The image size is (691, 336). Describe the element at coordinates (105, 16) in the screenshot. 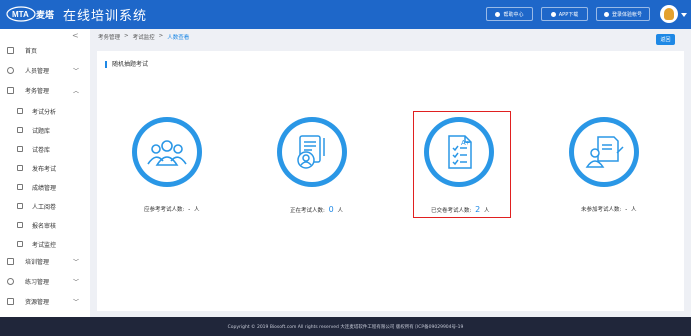

I see `system-title: 在线培训系统` at that location.